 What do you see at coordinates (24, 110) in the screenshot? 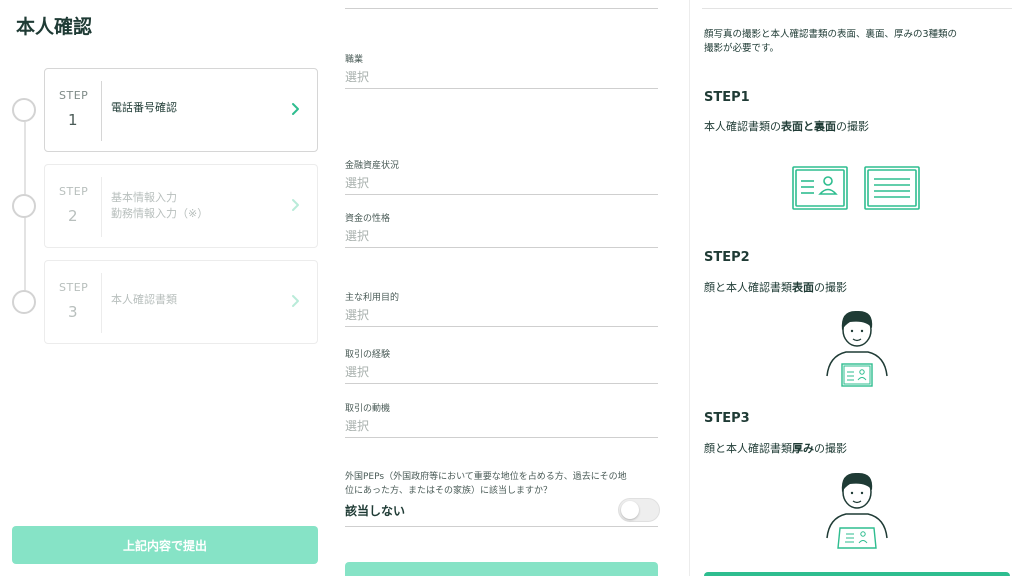
I see `step-1-indicator` at bounding box center [24, 110].